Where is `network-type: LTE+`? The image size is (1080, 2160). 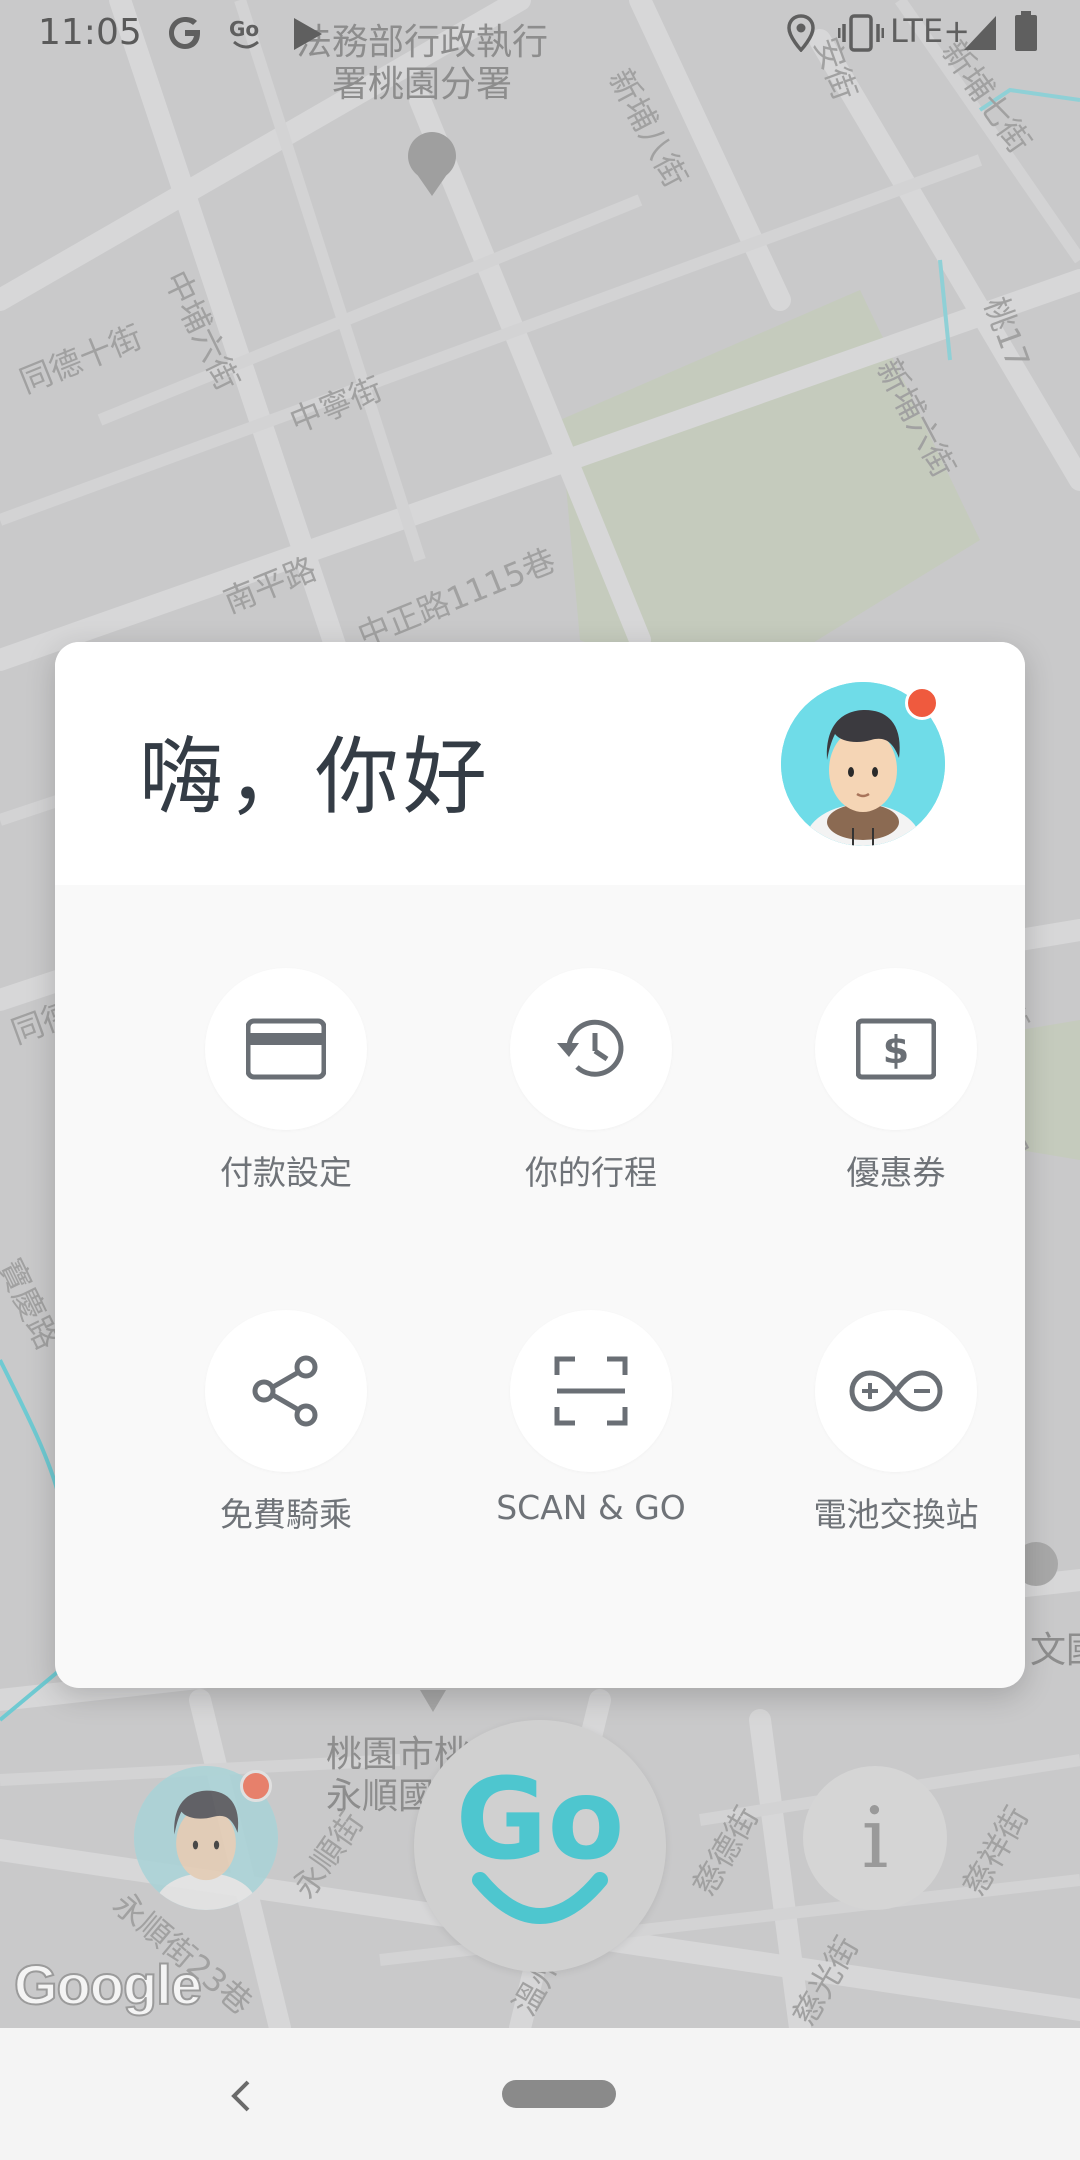 network-type: LTE+ is located at coordinates (930, 31).